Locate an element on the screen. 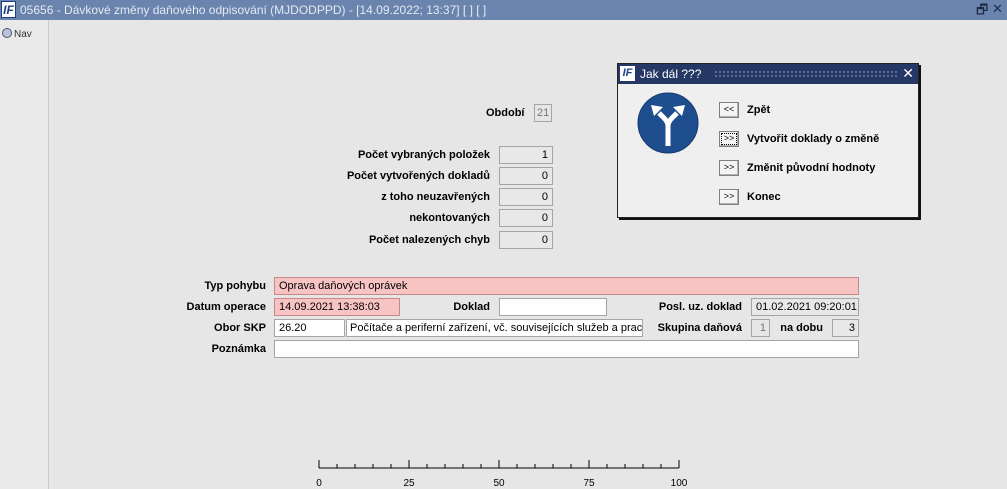 Image resolution: width=1007 pixels, height=489 pixels. selected-items-label: Počet vybraných položek is located at coordinates (423, 155).